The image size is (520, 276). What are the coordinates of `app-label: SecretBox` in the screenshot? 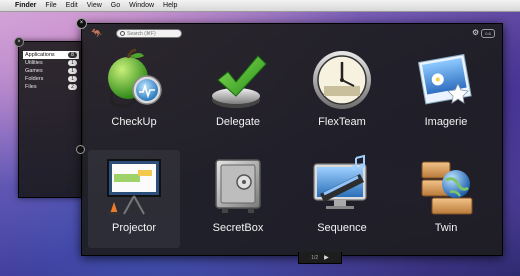 It's located at (238, 228).